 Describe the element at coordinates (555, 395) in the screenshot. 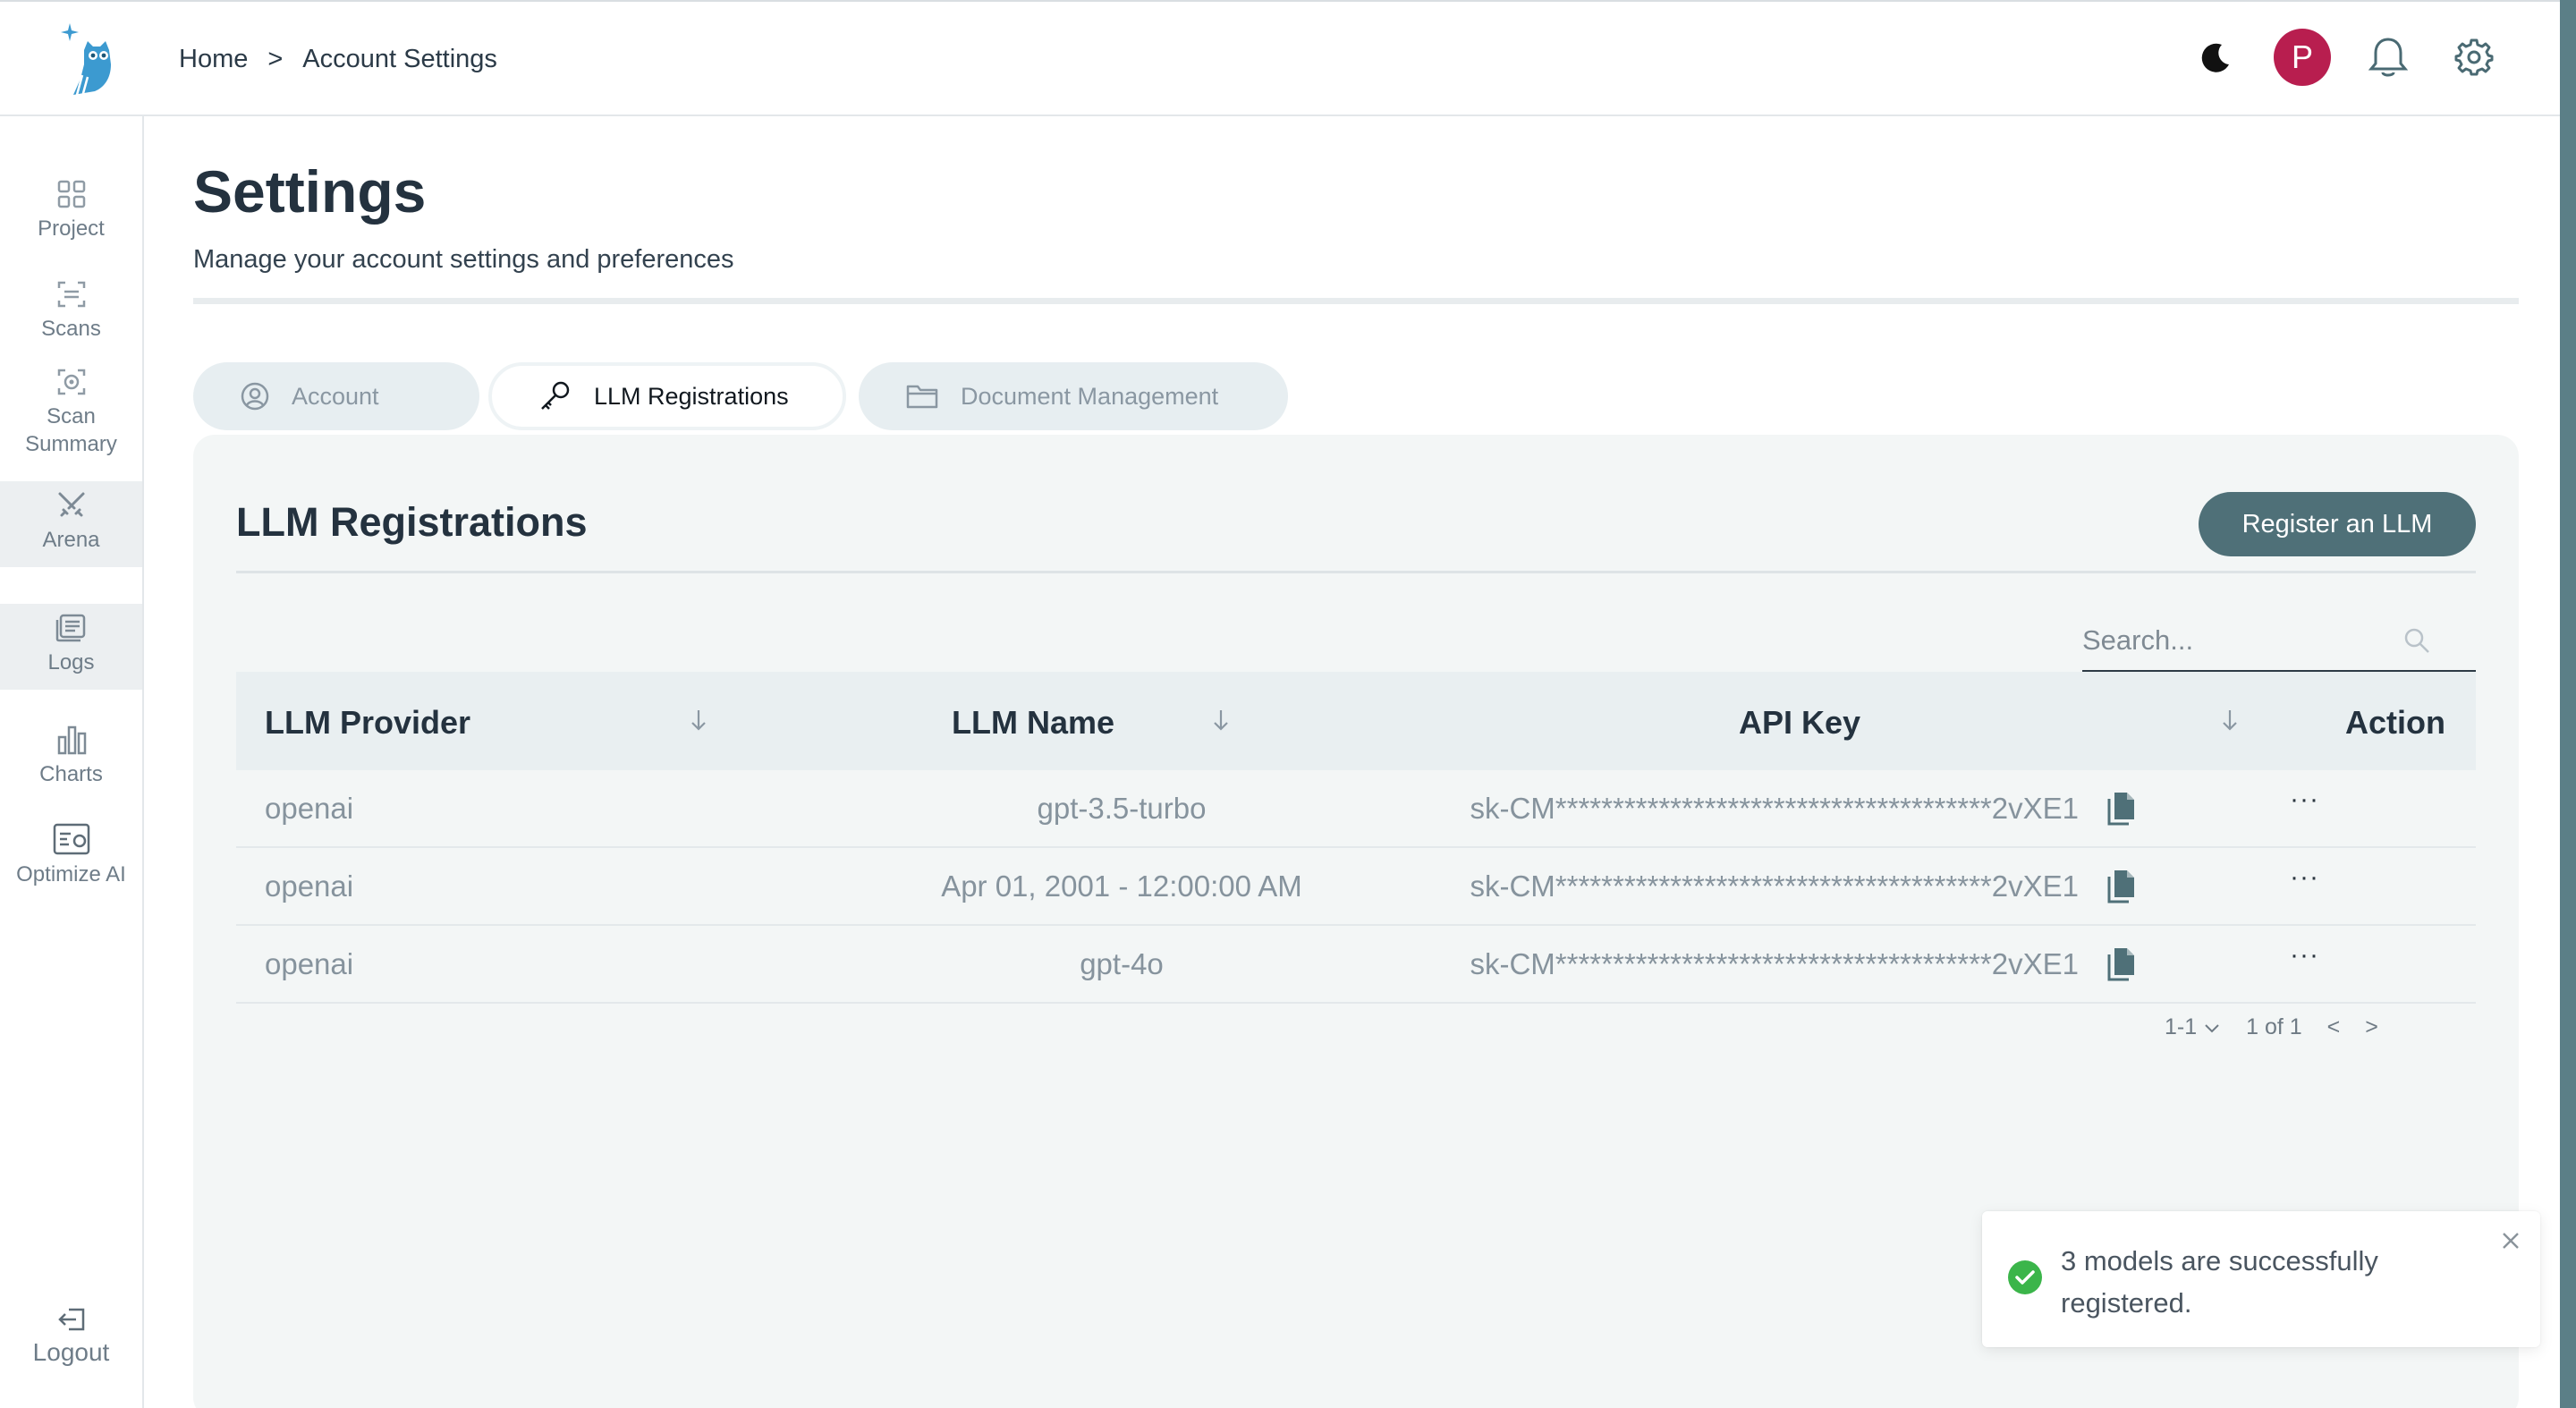

I see `key-icon` at that location.